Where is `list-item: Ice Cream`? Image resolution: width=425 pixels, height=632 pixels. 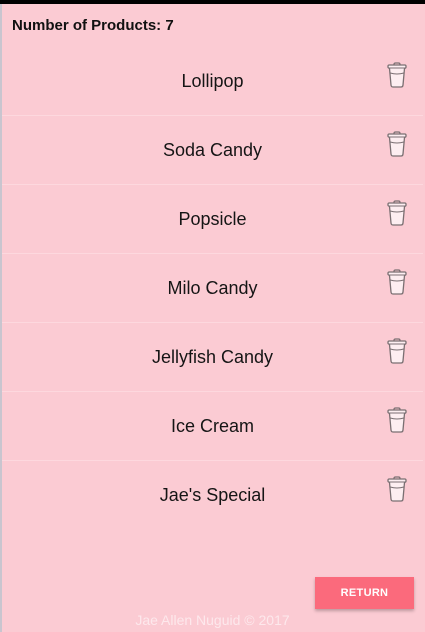 list-item: Ice Cream is located at coordinates (212, 426).